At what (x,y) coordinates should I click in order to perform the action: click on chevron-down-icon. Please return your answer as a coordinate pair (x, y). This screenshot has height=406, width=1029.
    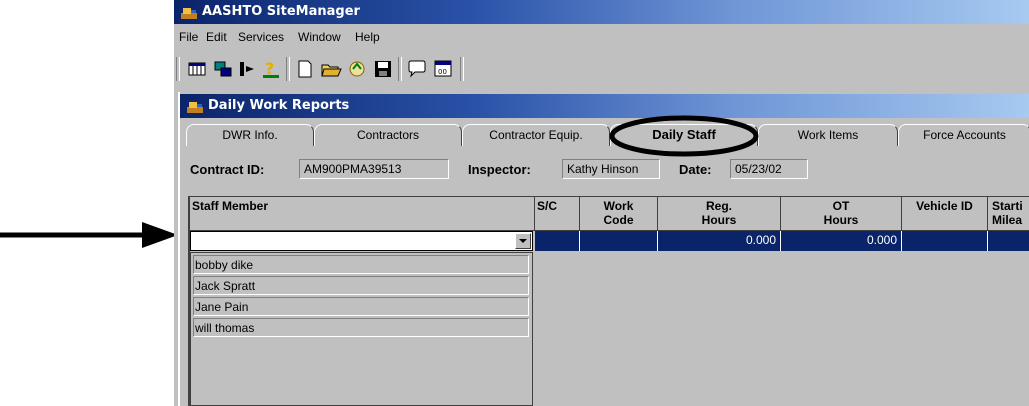
    Looking at the image, I should click on (523, 241).